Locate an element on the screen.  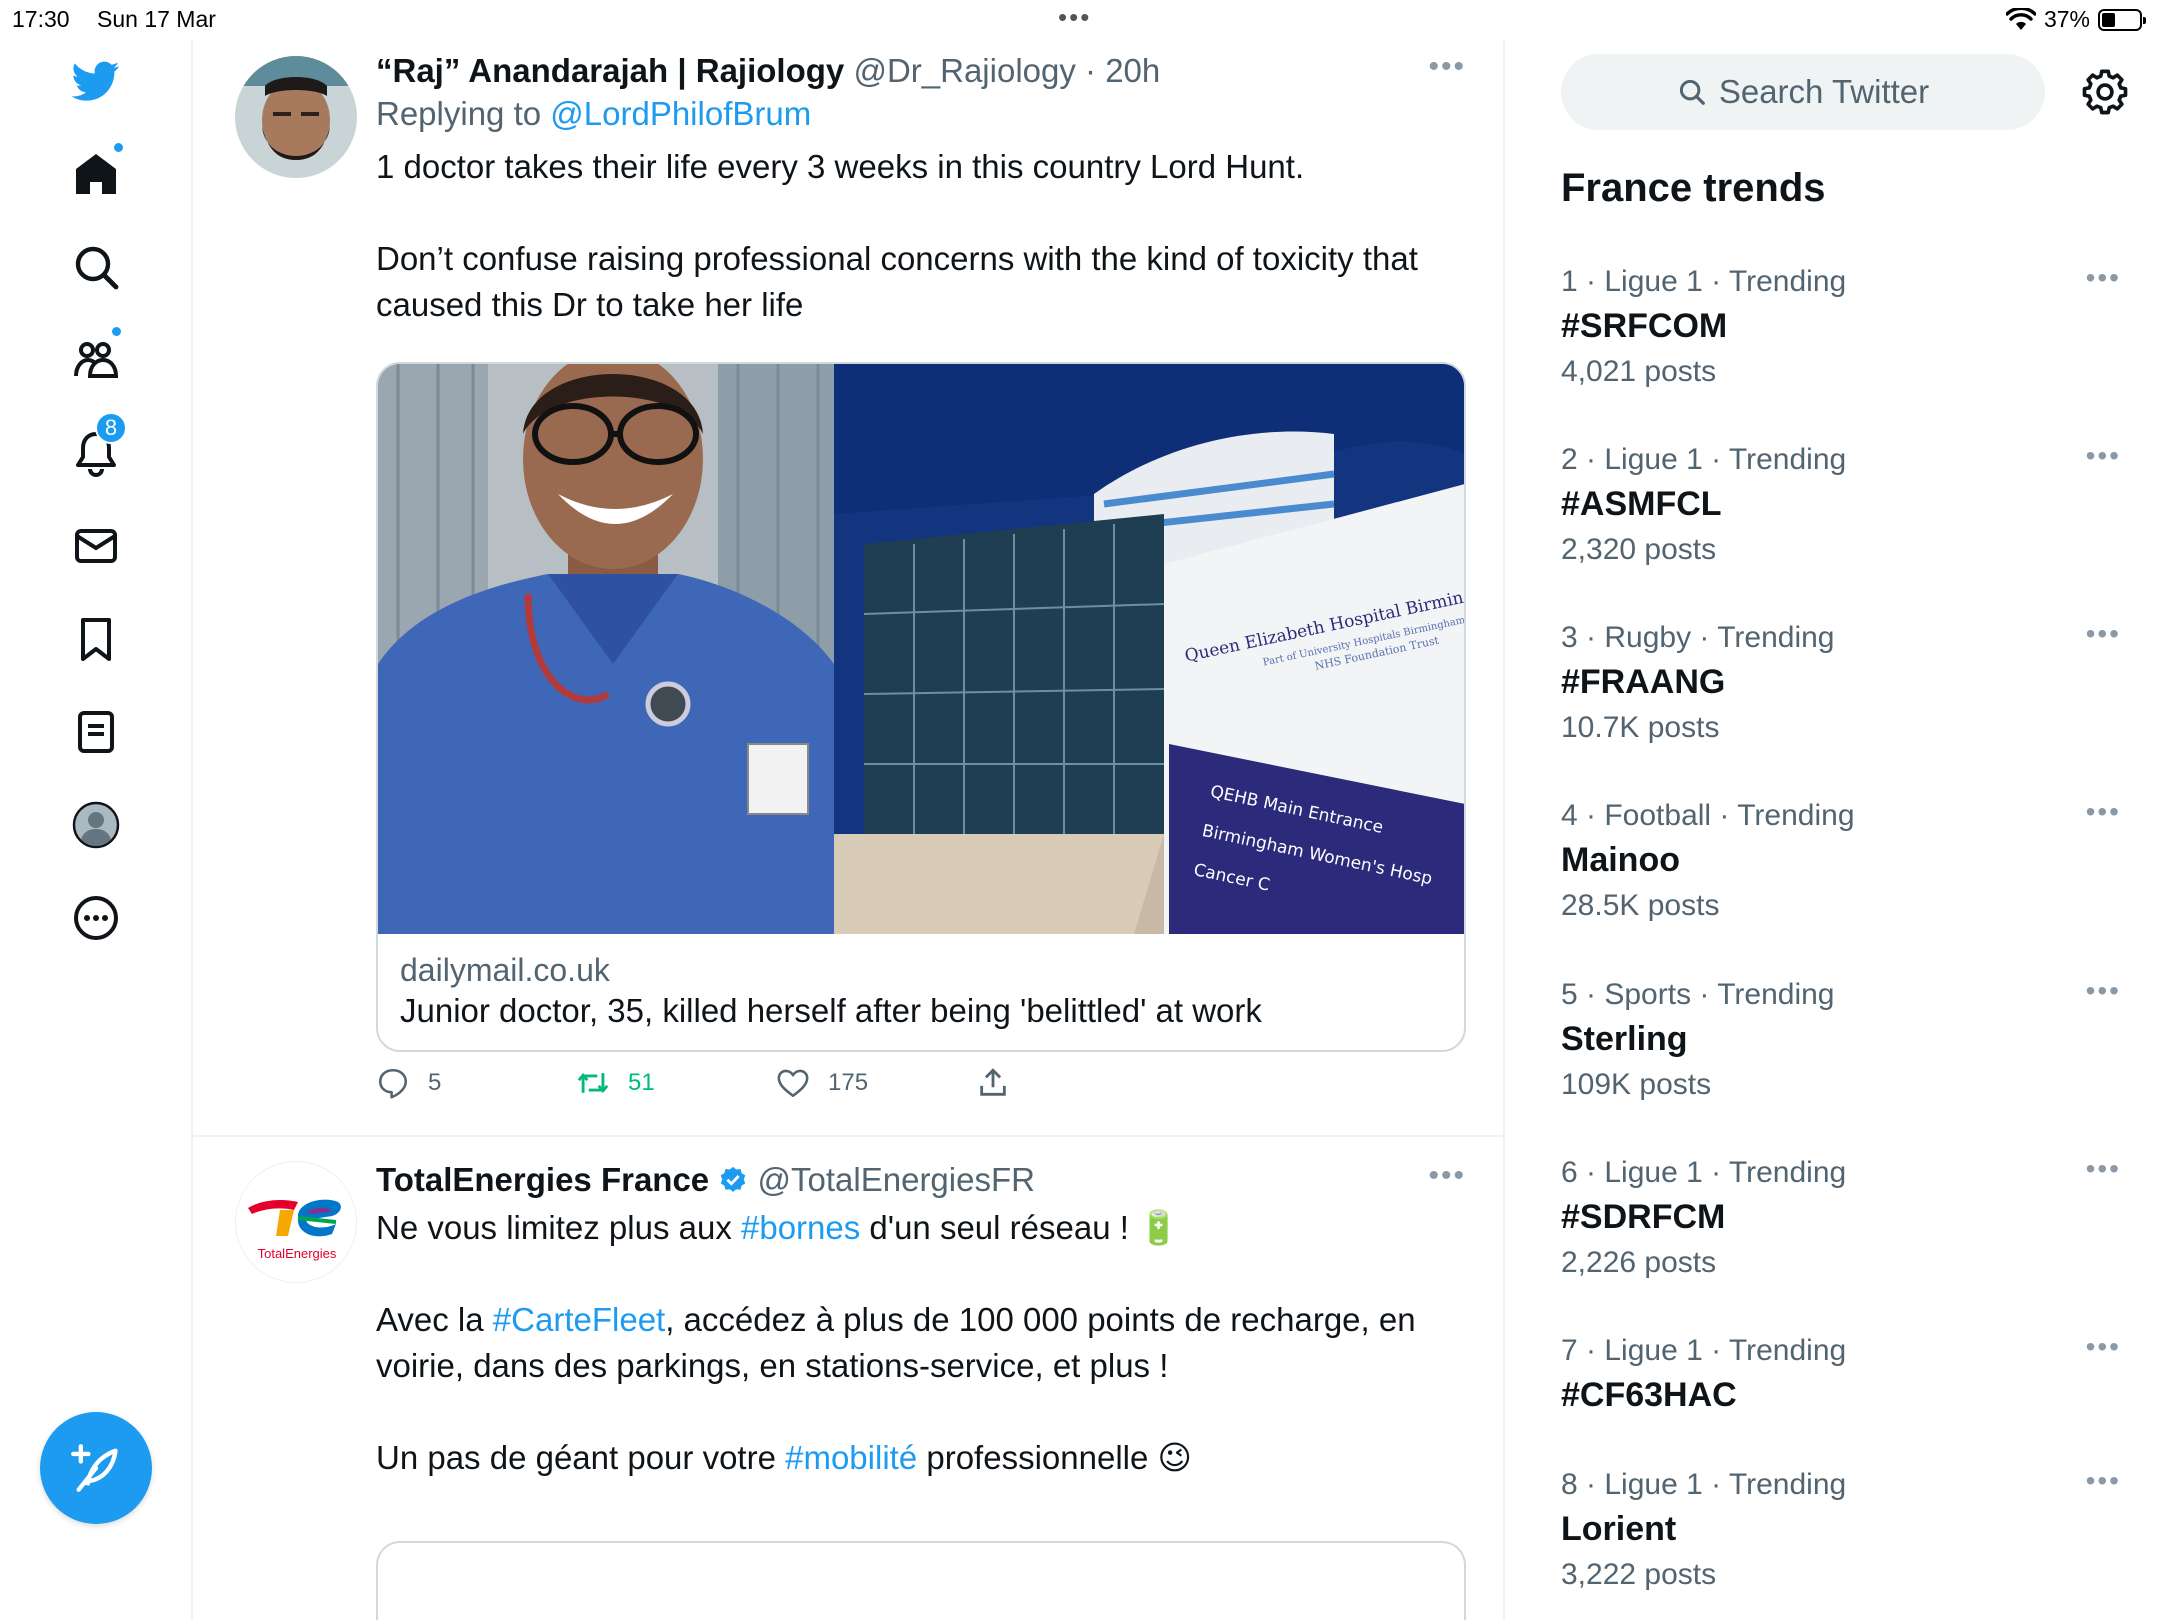
nav-communities is located at coordinates (96, 360).